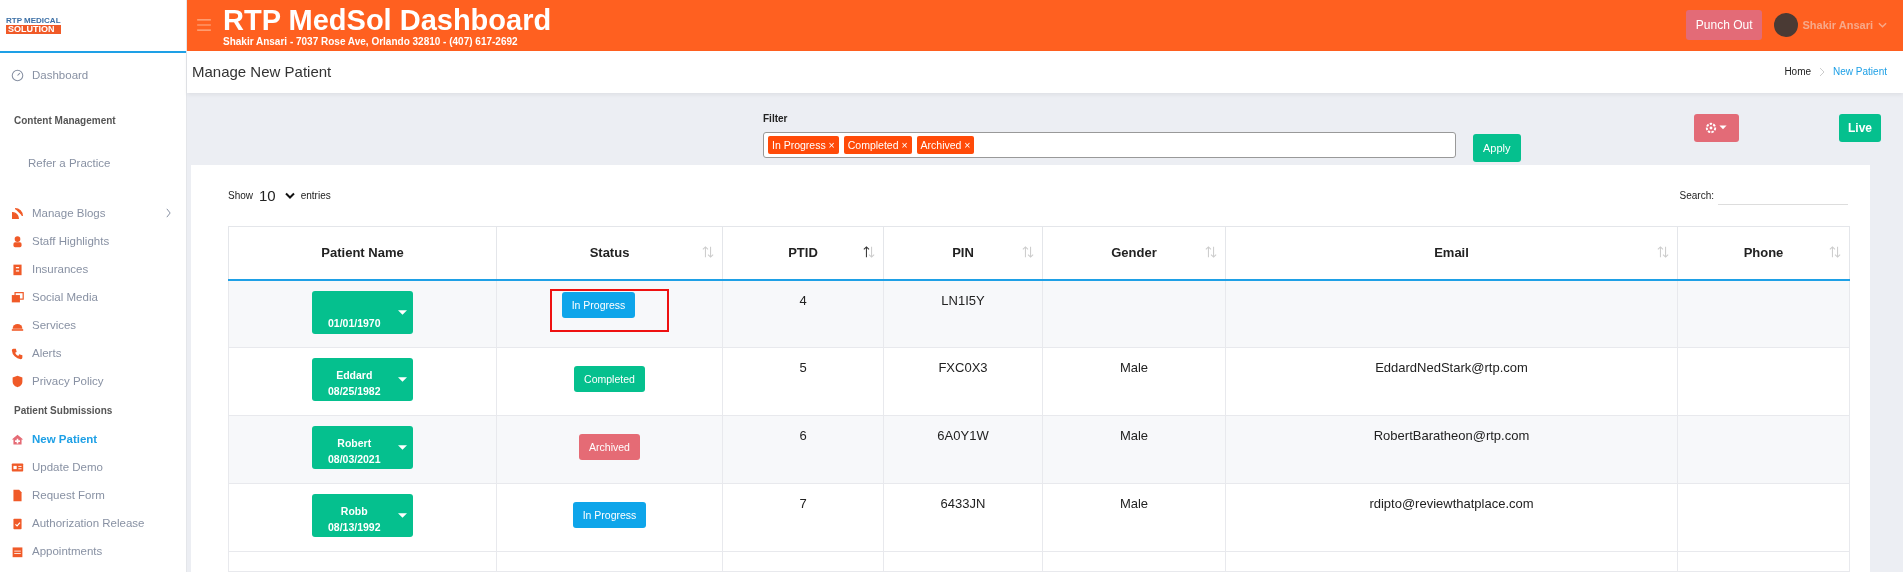 The image size is (1903, 572). I want to click on sidebar-item: New Patient, so click(93, 439).